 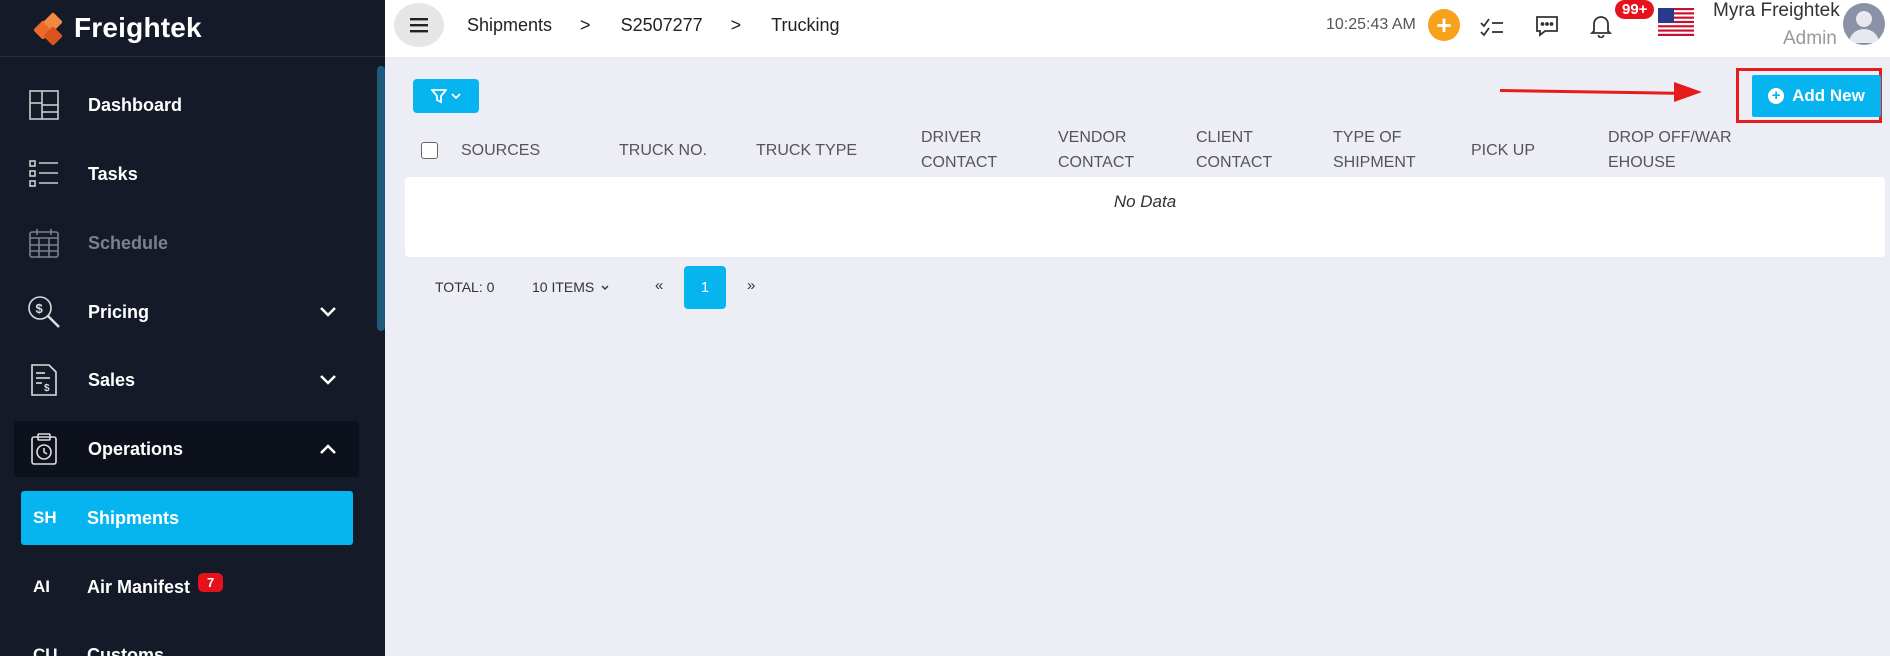 What do you see at coordinates (805, 25) in the screenshot?
I see `breadcrumb-trucking: Trucking` at bounding box center [805, 25].